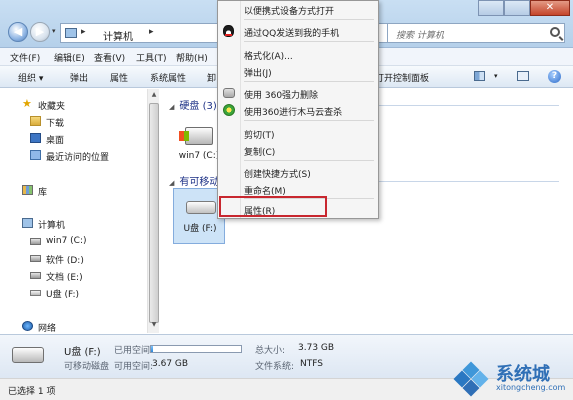 The height and width of the screenshot is (400, 573). What do you see at coordinates (420, 36) in the screenshot?
I see `search-placeholder: 搜索 计算机` at bounding box center [420, 36].